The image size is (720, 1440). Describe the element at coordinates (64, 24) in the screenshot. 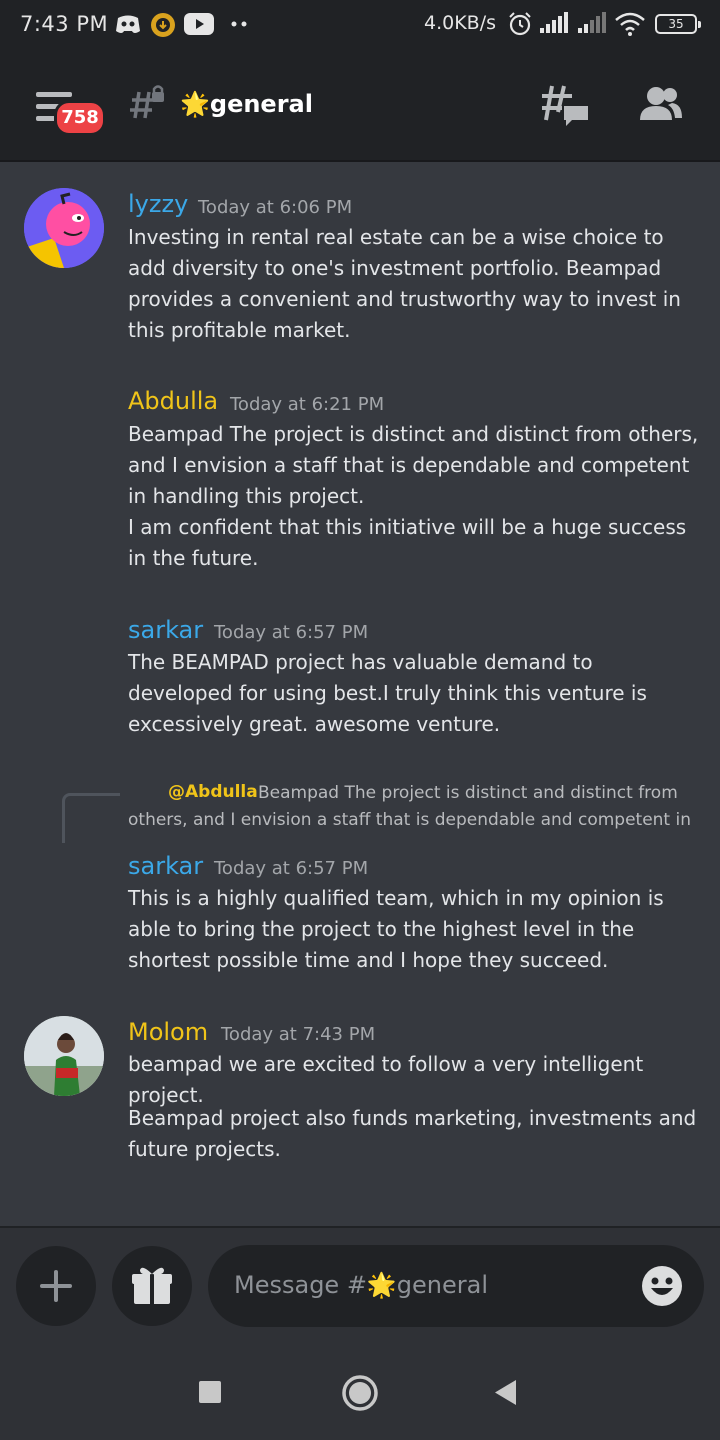

I see `status-time: 7:43 PM` at that location.